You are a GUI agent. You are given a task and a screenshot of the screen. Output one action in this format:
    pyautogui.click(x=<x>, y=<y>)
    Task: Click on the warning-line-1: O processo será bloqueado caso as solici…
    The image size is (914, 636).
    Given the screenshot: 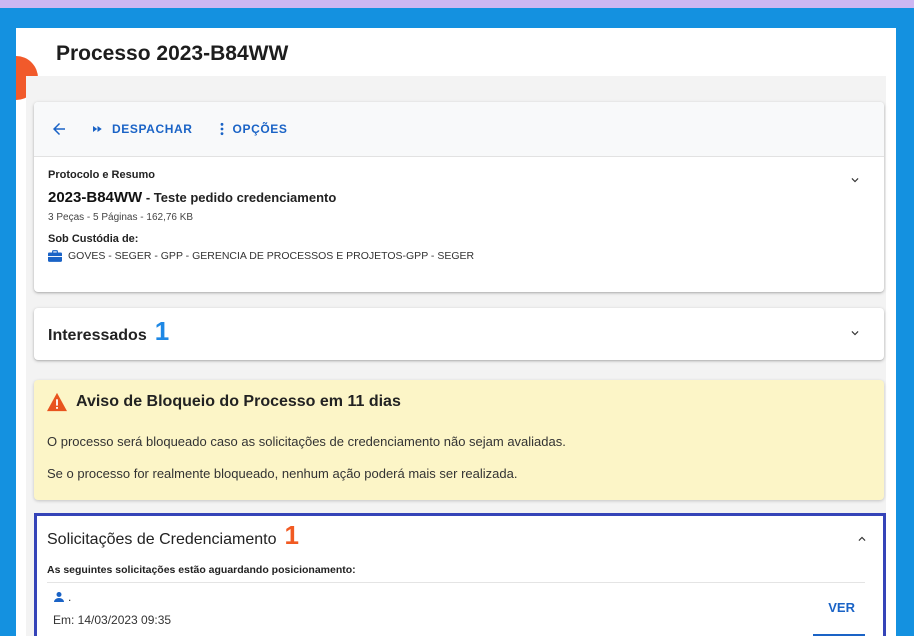 What is the action you would take?
    pyautogui.click(x=306, y=441)
    